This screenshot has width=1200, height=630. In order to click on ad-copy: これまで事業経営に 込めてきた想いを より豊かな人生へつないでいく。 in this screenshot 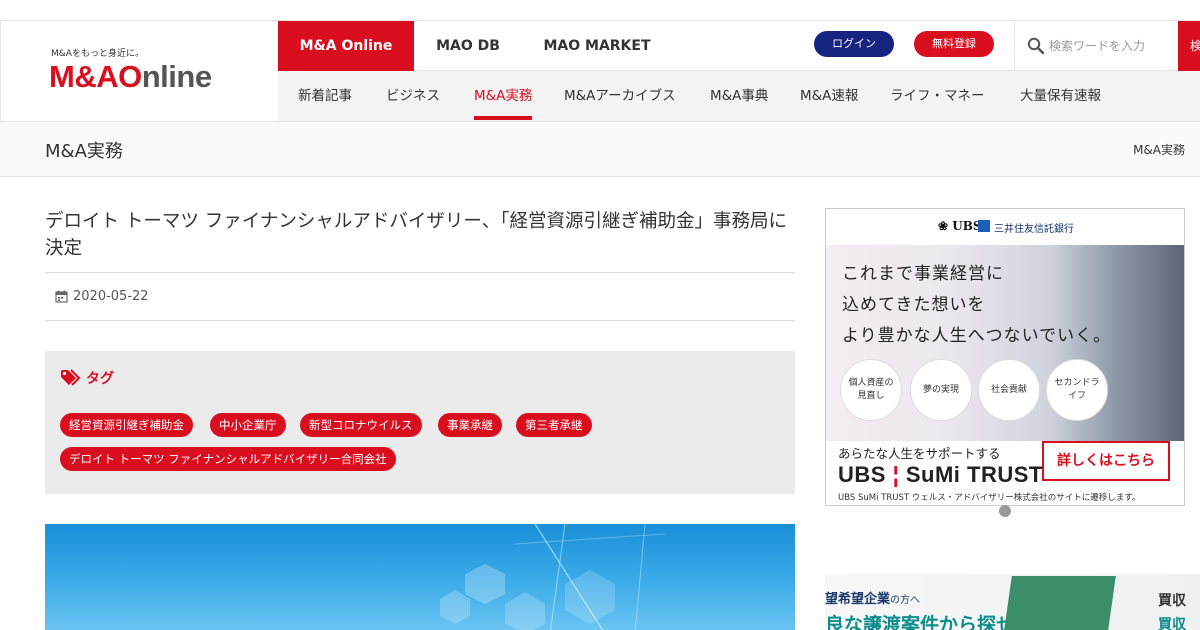, I will do `click(976, 305)`.